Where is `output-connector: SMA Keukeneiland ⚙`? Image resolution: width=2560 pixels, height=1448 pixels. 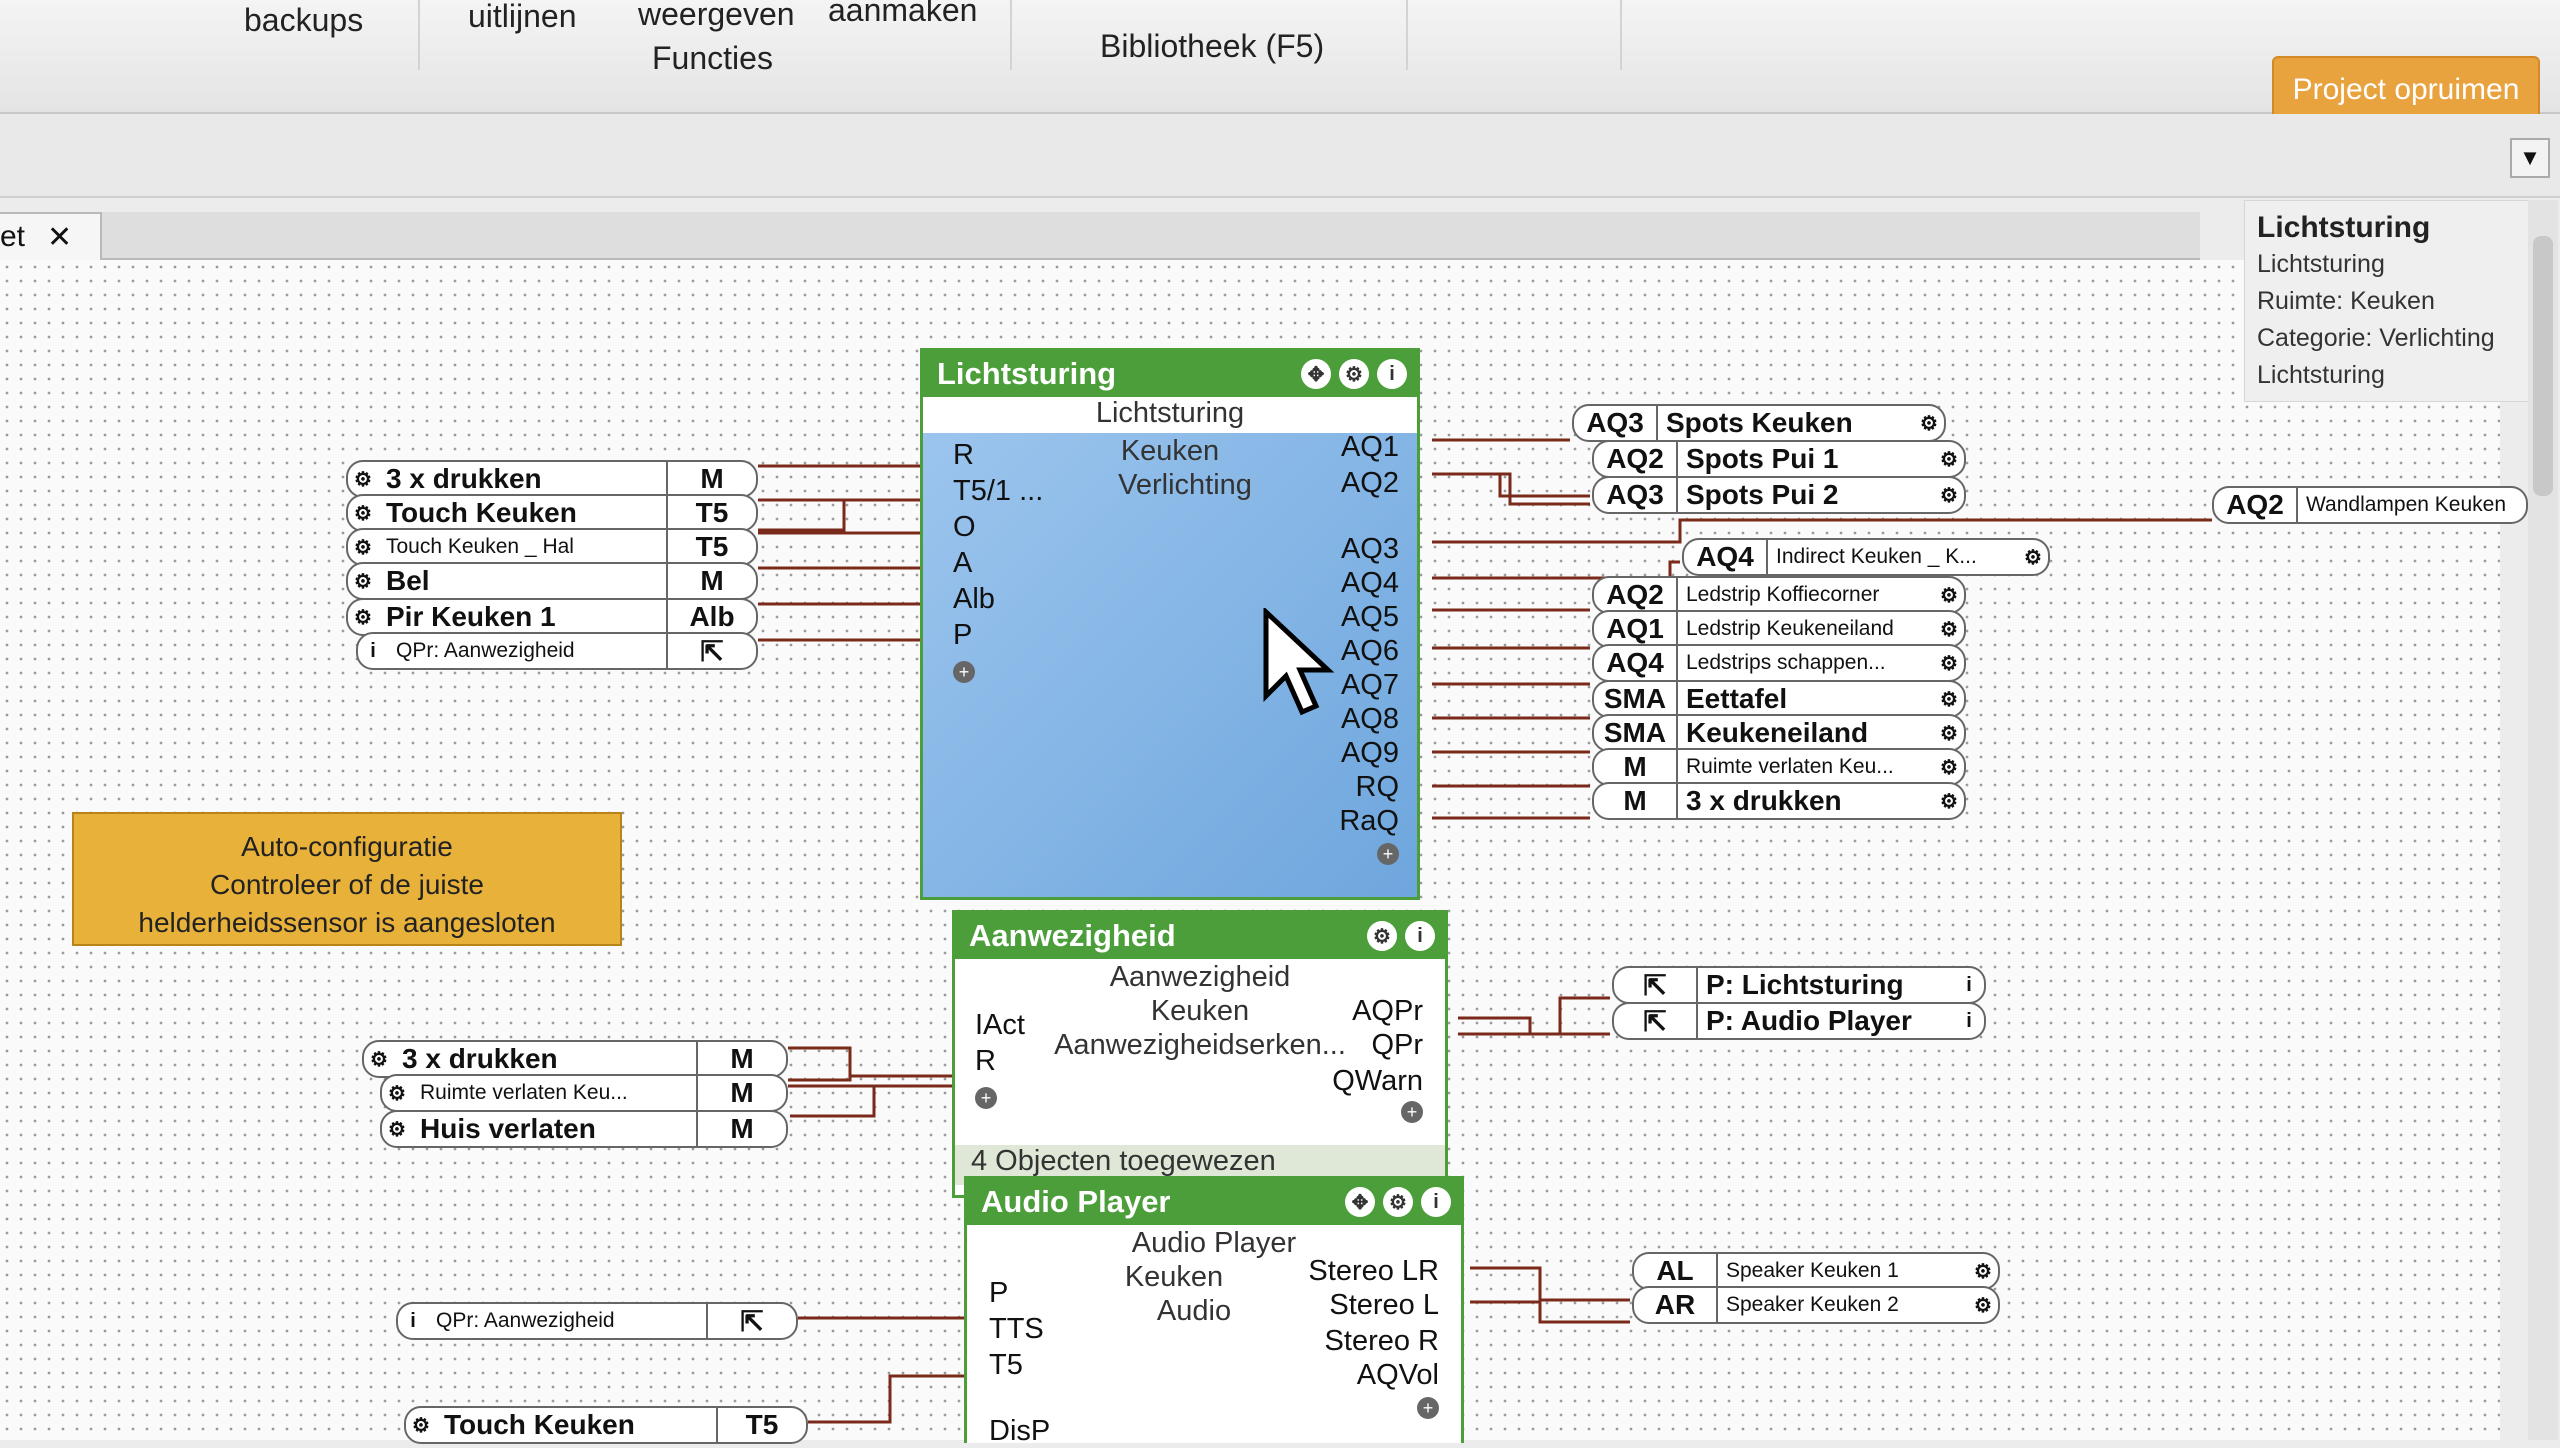 output-connector: SMA Keukeneiland ⚙ is located at coordinates (1779, 733).